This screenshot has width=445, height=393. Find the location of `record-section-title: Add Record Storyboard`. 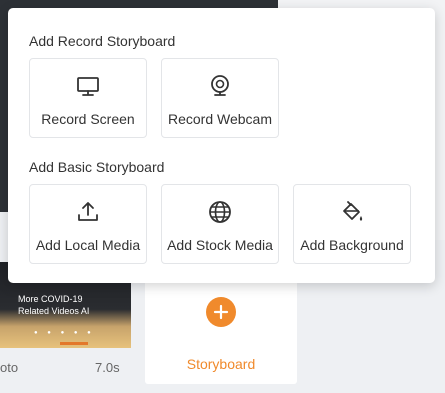

record-section-title: Add Record Storyboard is located at coordinates (102, 41).